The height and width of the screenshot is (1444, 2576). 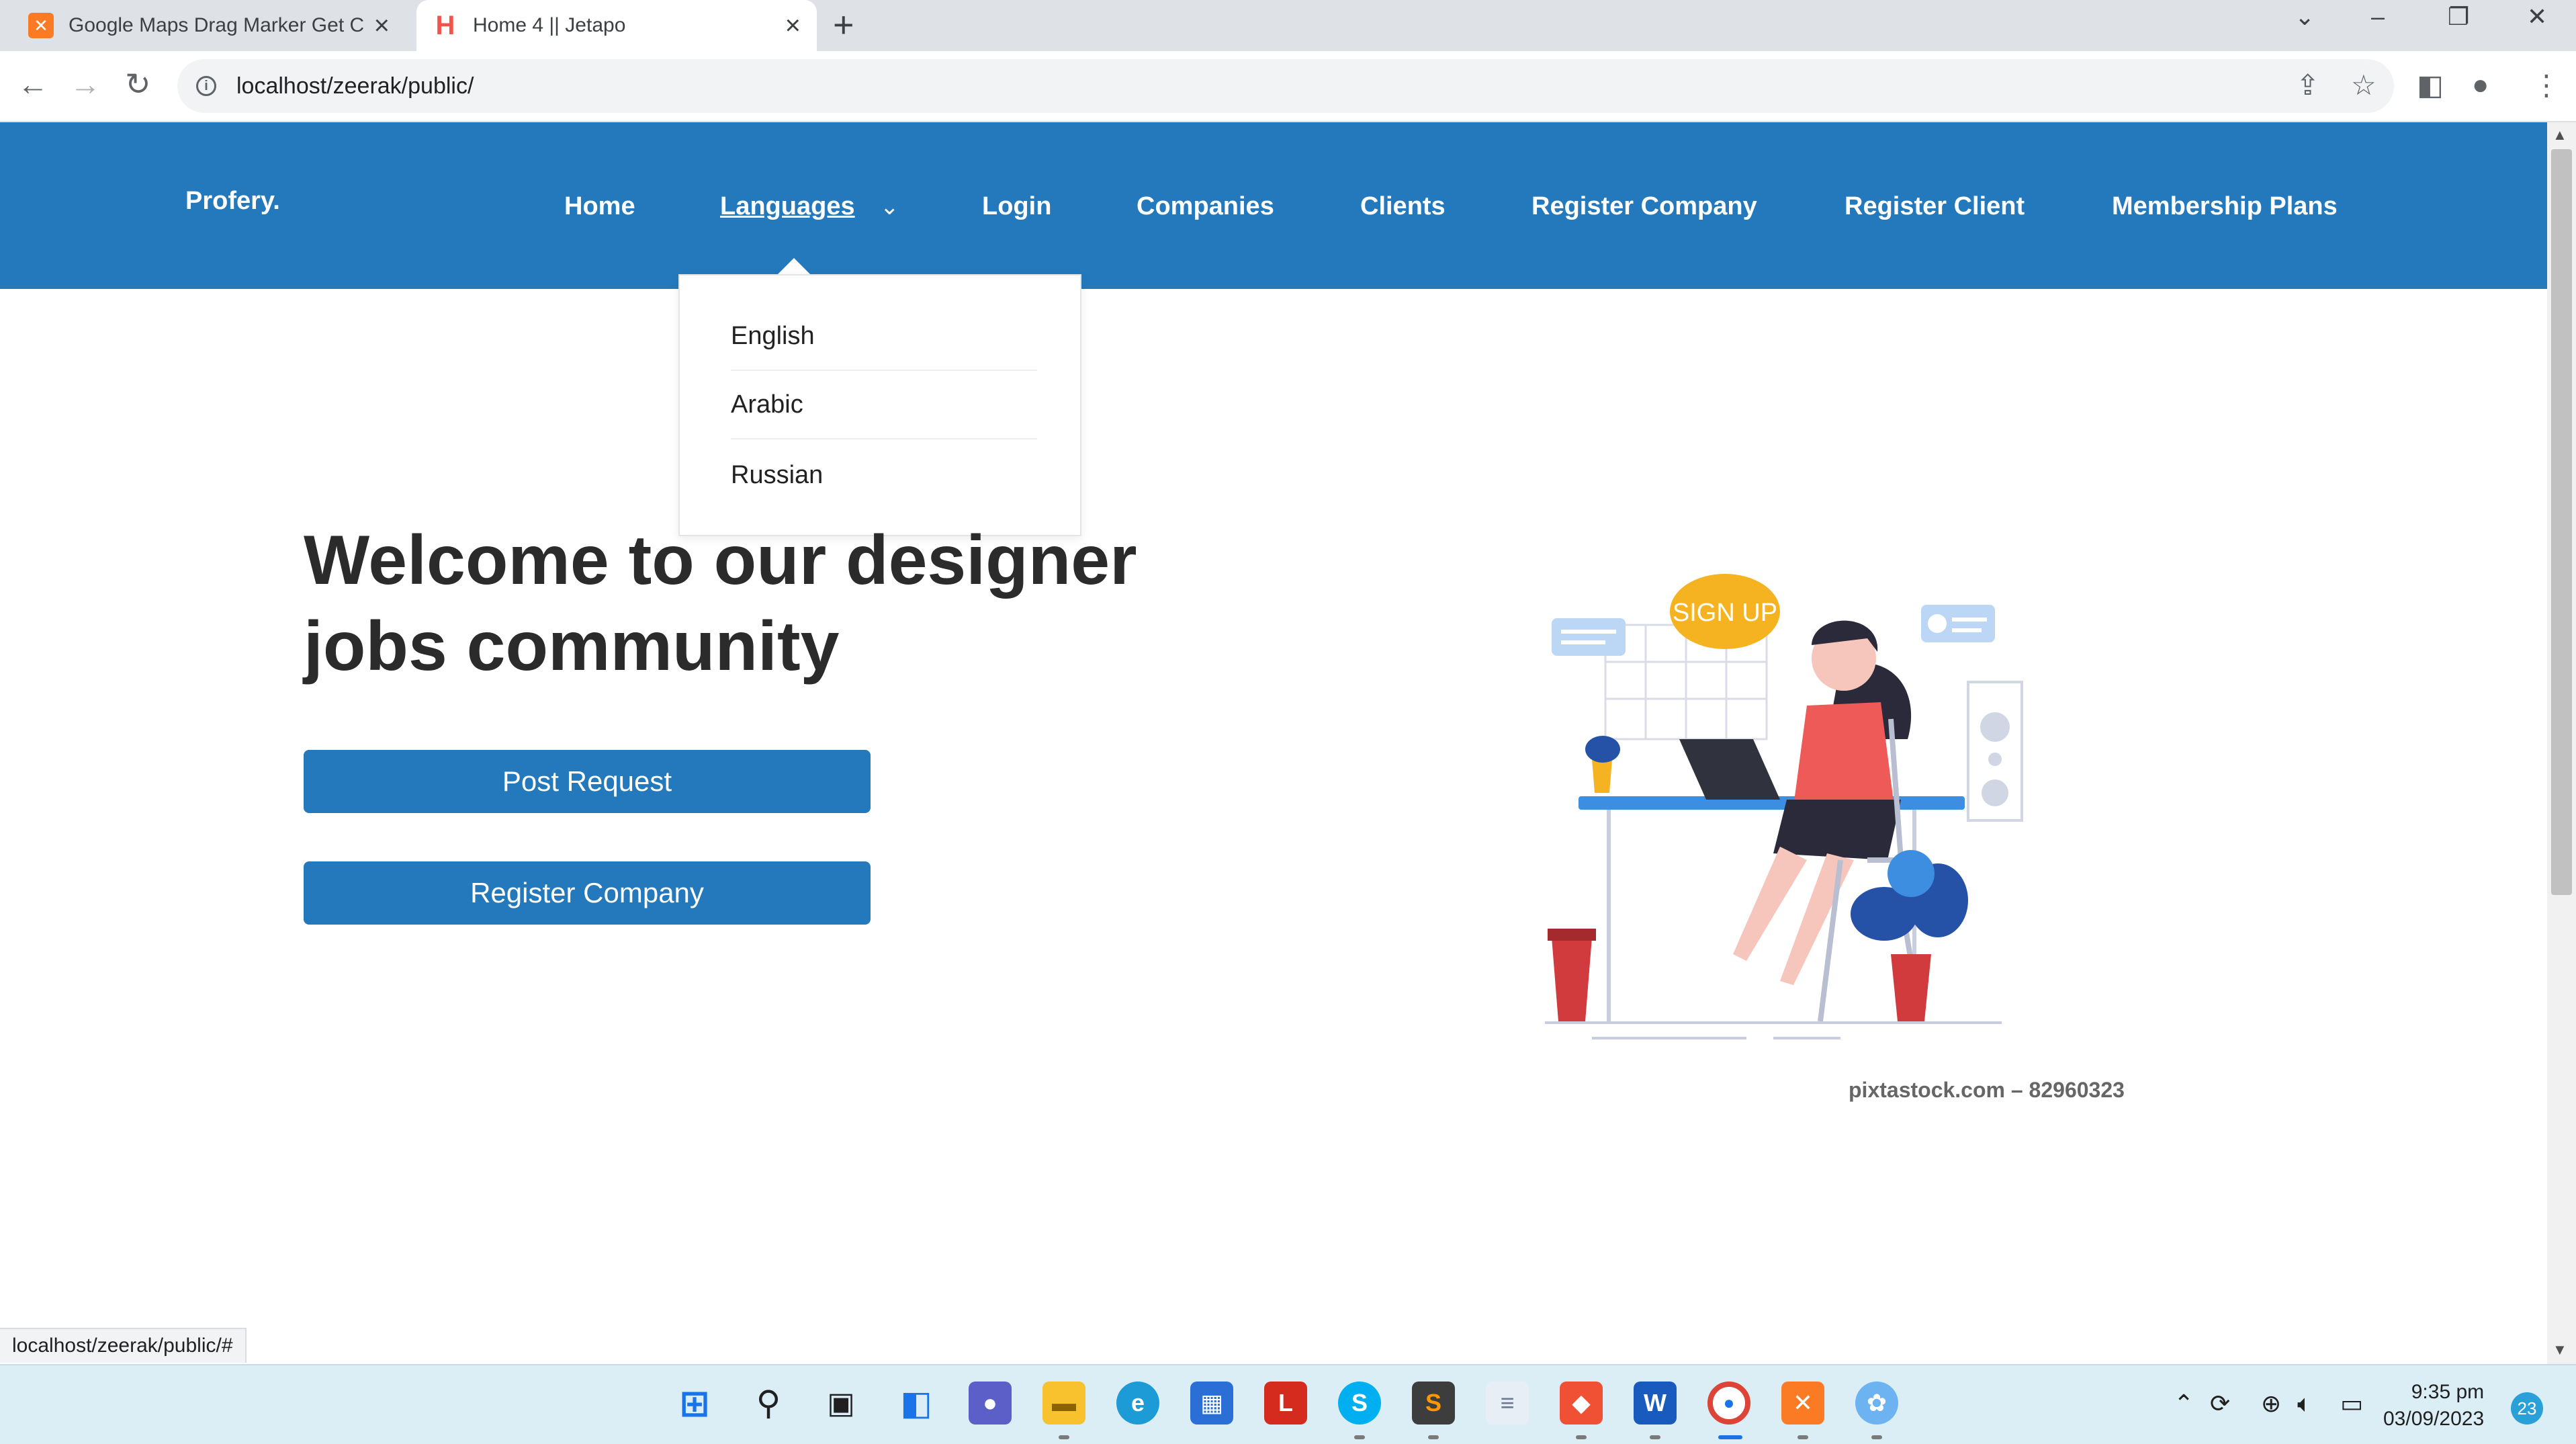 I want to click on sublime-text-icon: S, so click(x=1434, y=1403).